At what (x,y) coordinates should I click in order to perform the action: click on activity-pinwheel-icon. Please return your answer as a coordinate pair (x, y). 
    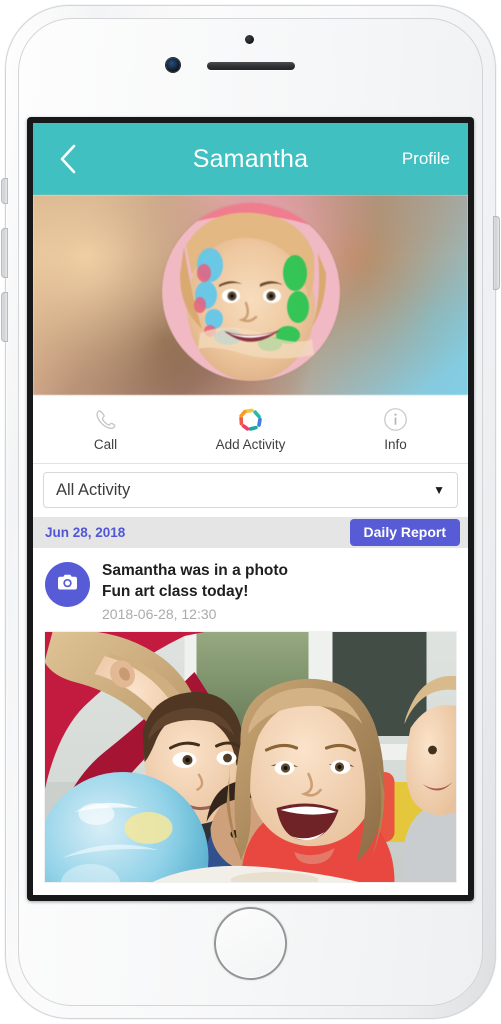
    Looking at the image, I should click on (250, 419).